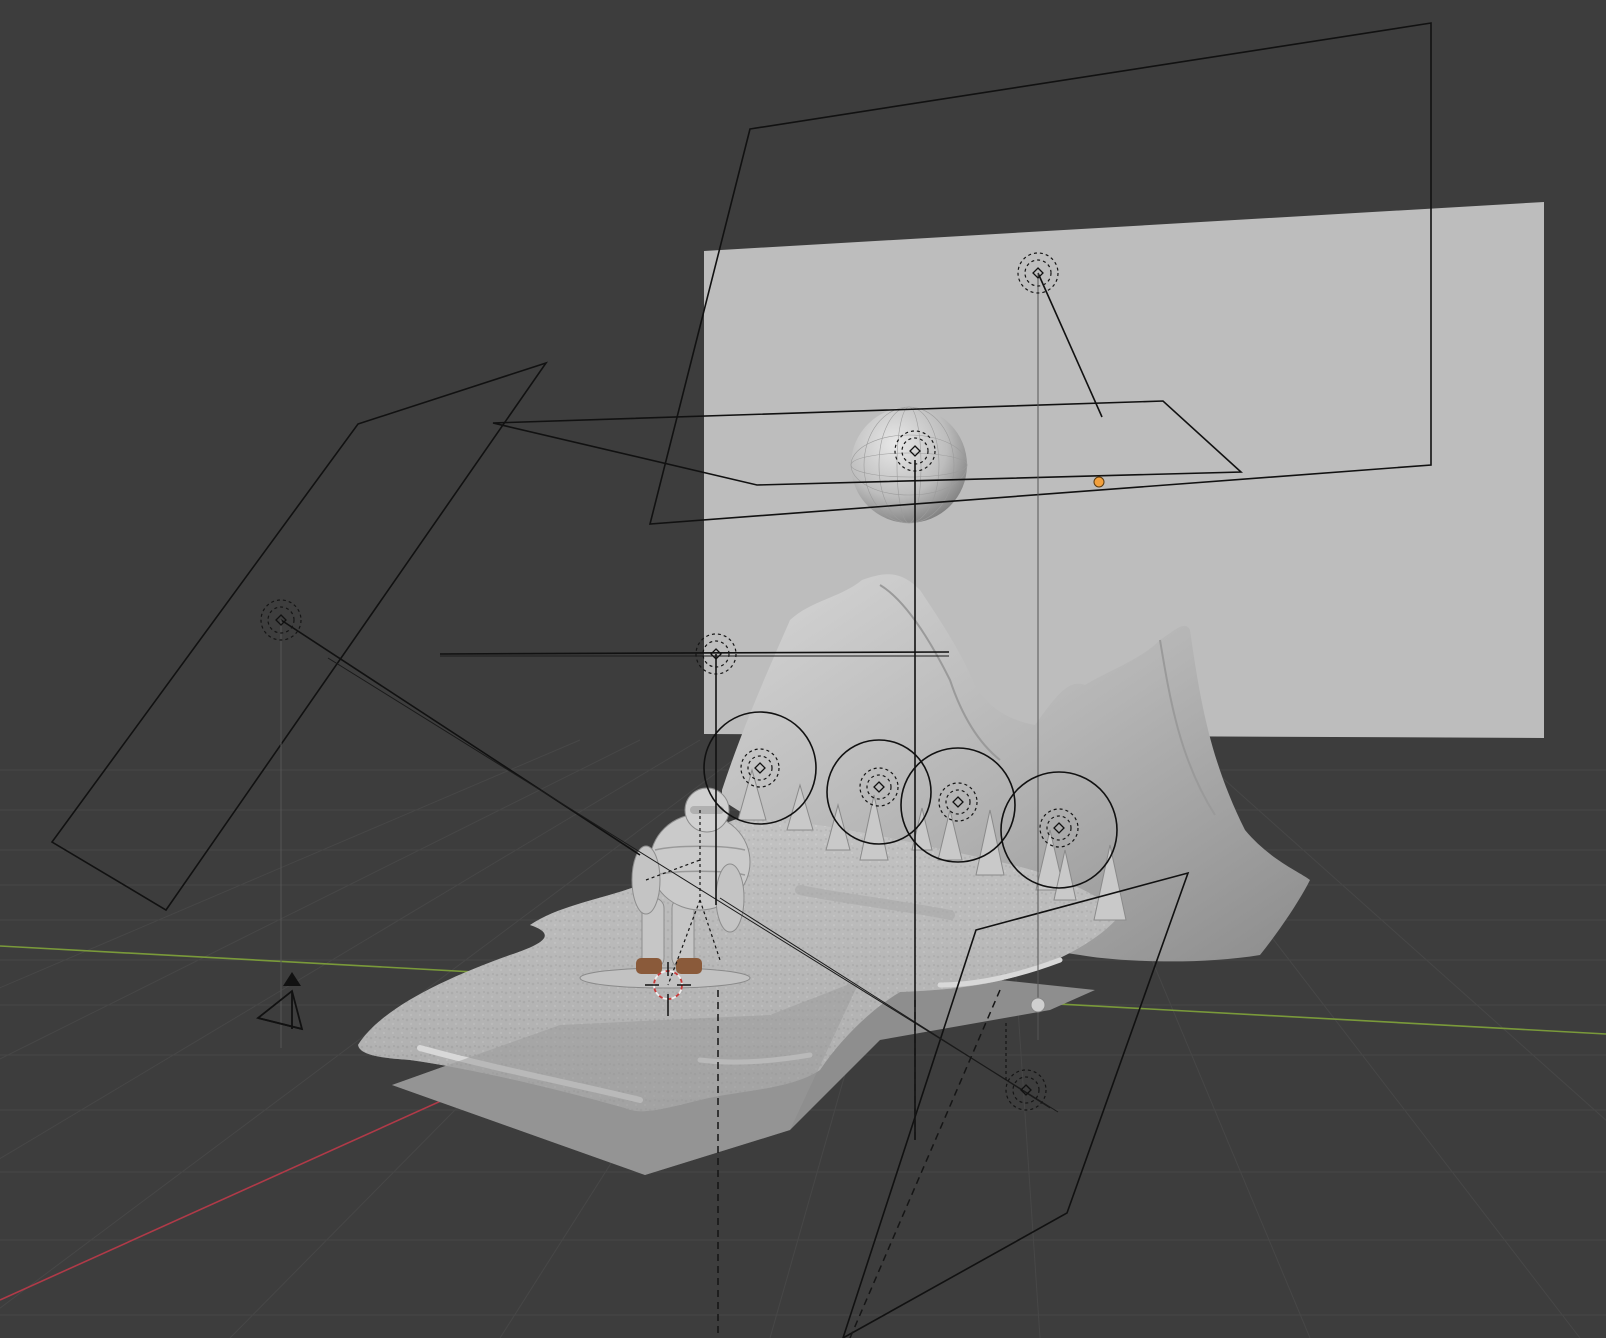 The image size is (1606, 1338). I want to click on light-direction-left, so click(460, 737).